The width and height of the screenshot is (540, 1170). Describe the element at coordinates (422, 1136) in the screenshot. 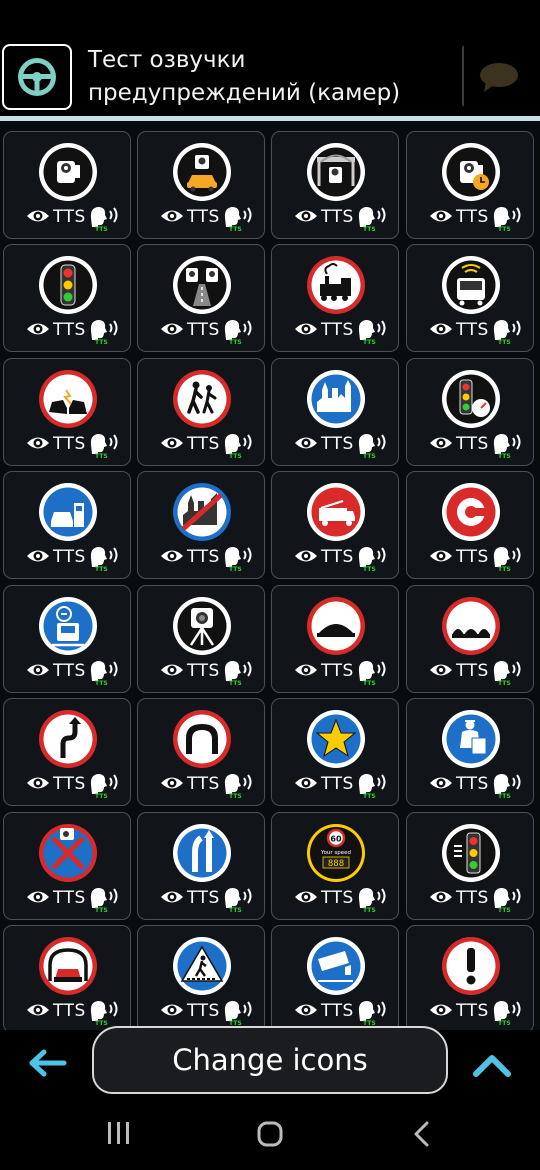

I see `back-icon` at that location.